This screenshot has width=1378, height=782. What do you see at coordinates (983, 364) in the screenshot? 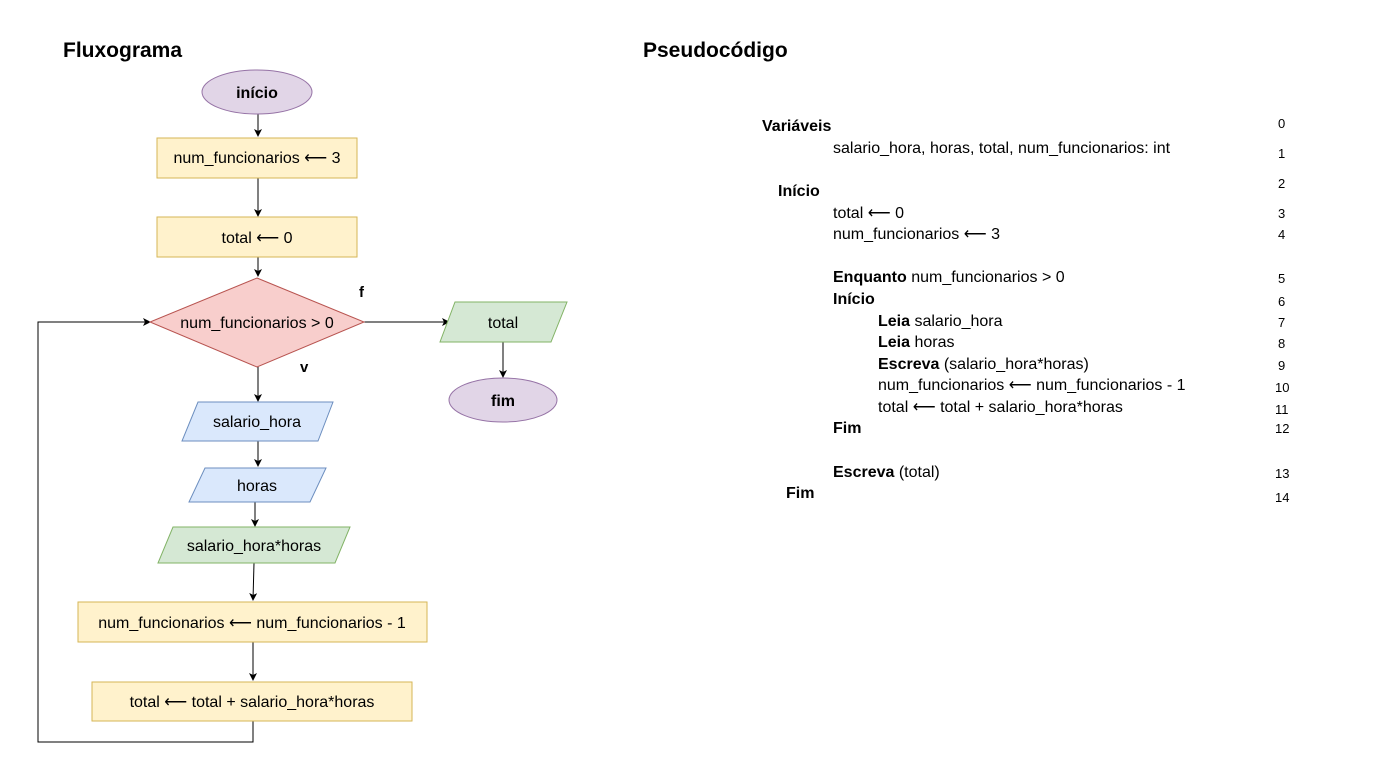
I see `code-line-9: Escreva (salario_hora*horas)` at bounding box center [983, 364].